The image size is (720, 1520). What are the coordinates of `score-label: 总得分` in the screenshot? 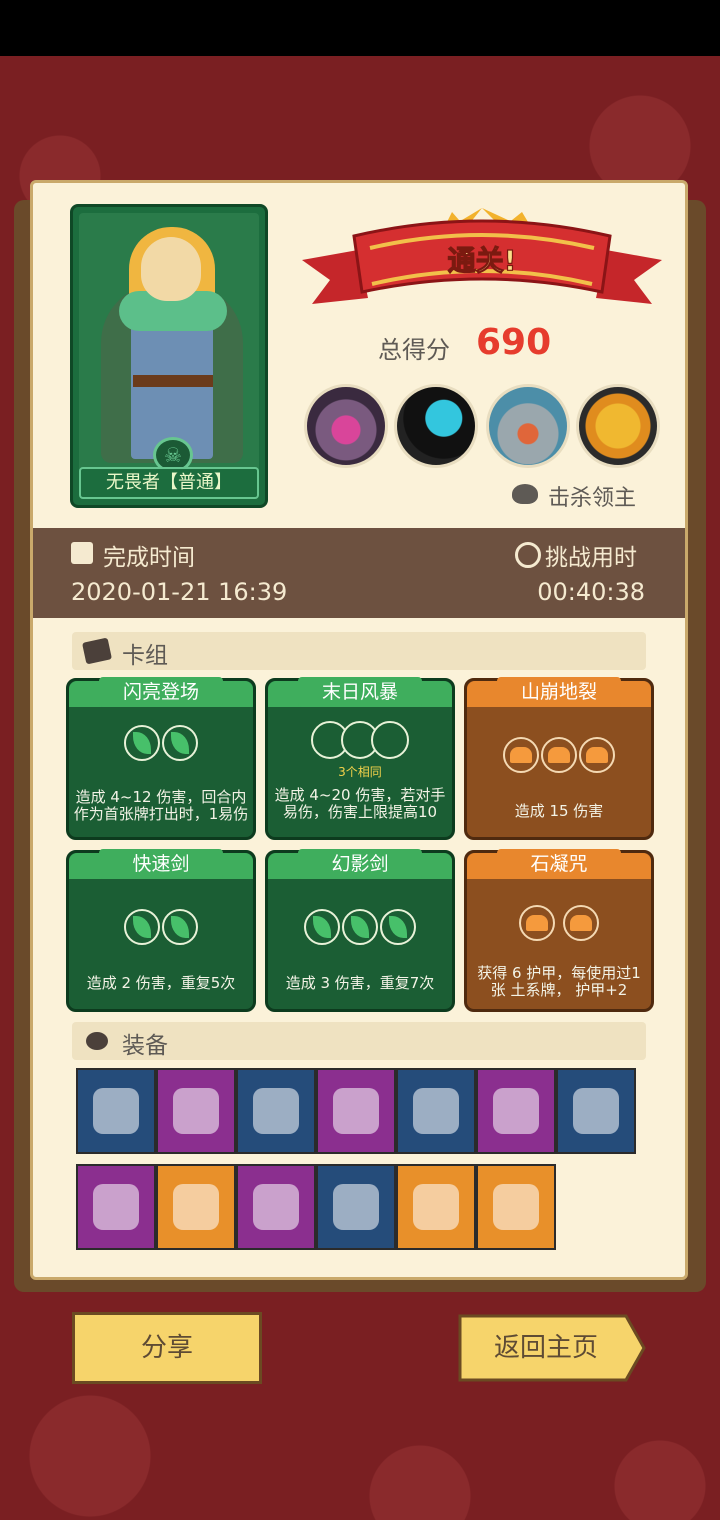 It's located at (414, 350).